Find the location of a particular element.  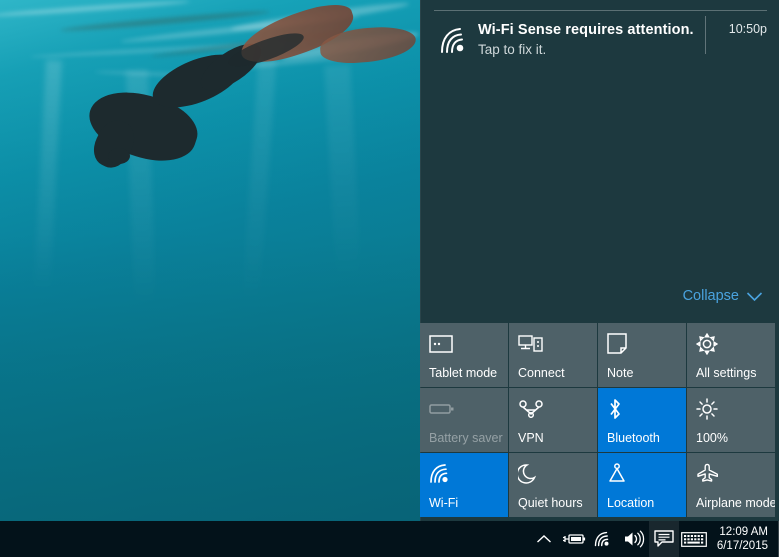

quick-action-tablet-mode: Tablet mode is located at coordinates (464, 355).